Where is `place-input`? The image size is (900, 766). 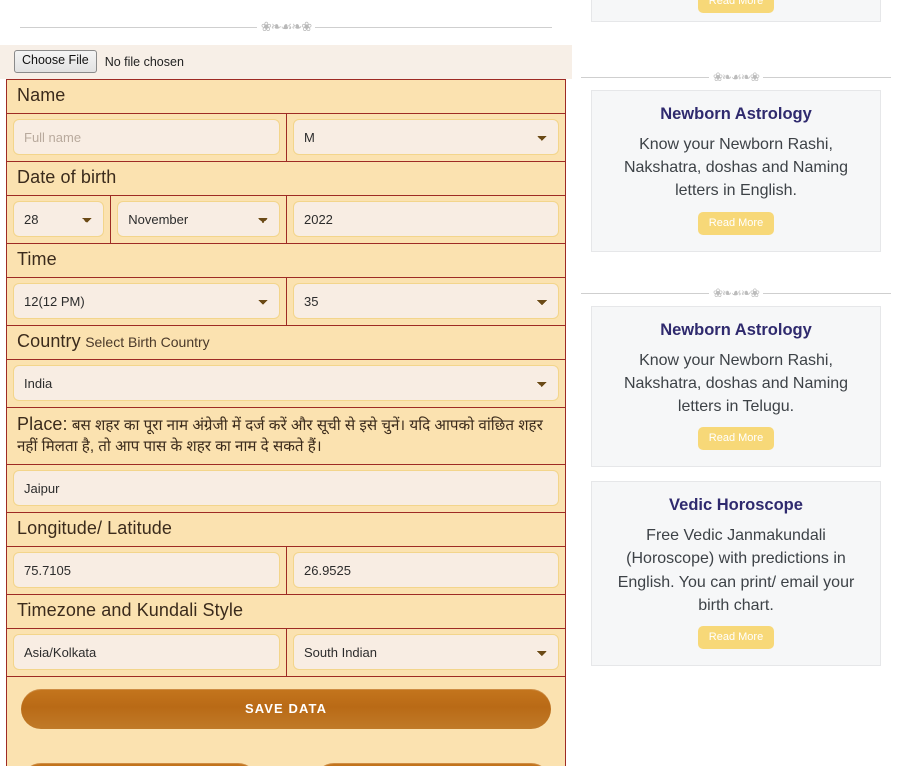 place-input is located at coordinates (286, 488).